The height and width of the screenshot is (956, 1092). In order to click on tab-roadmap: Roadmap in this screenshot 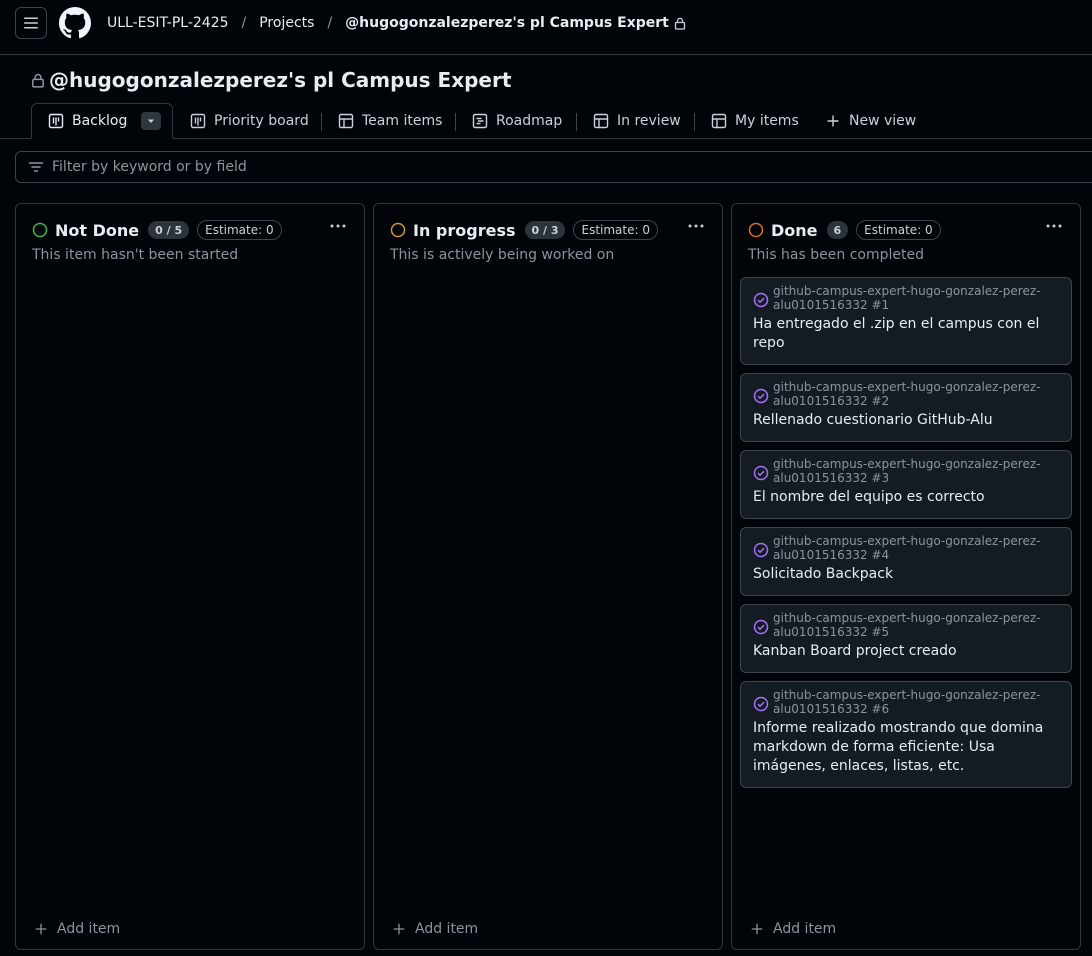, I will do `click(517, 121)`.